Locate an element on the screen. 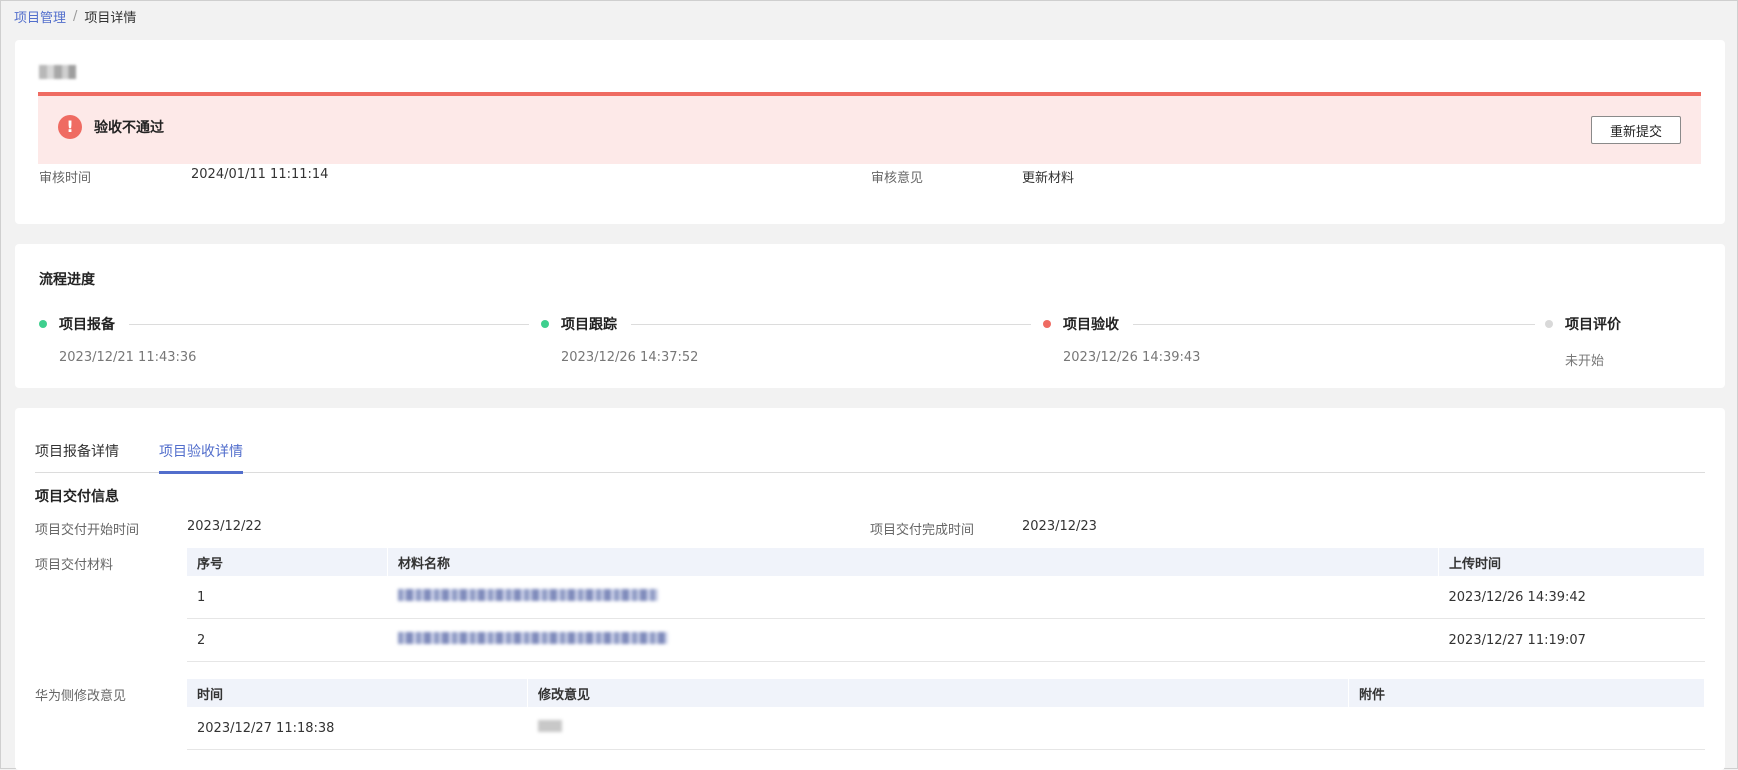 The height and width of the screenshot is (770, 1738). rejection-alert: ! 验收不通过 重新提交 is located at coordinates (869, 128).